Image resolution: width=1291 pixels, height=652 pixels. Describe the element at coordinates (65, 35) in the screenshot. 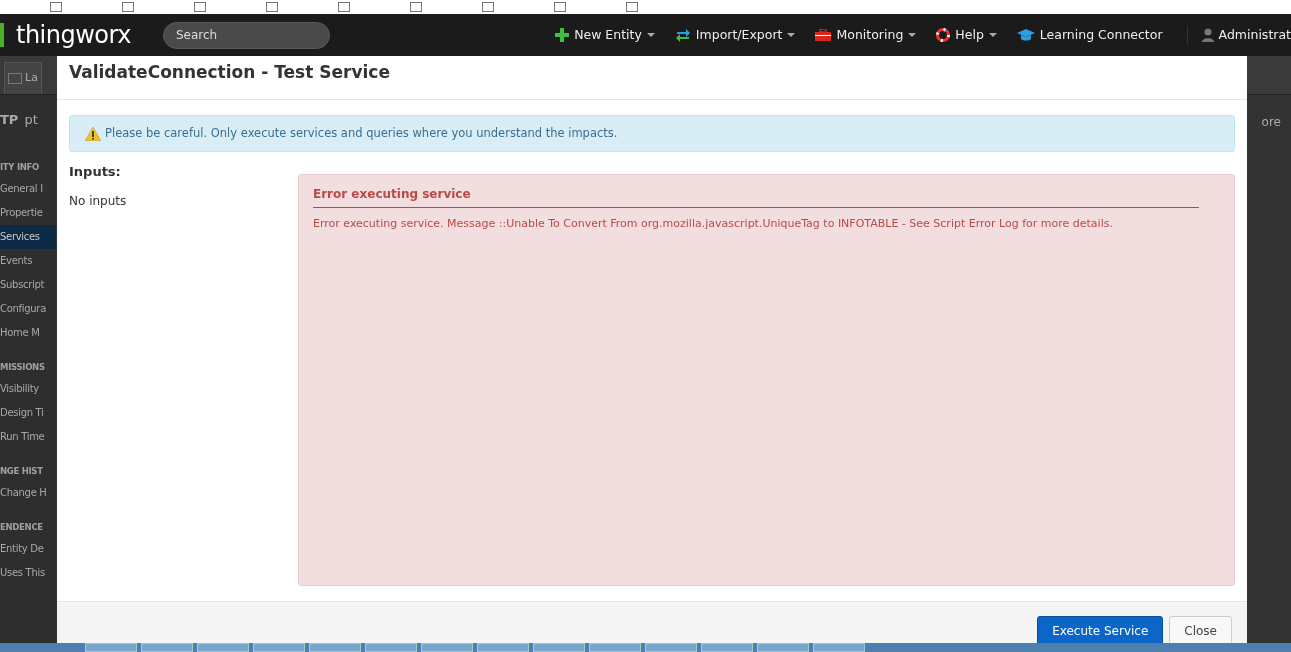

I see `logo: thingworx` at that location.